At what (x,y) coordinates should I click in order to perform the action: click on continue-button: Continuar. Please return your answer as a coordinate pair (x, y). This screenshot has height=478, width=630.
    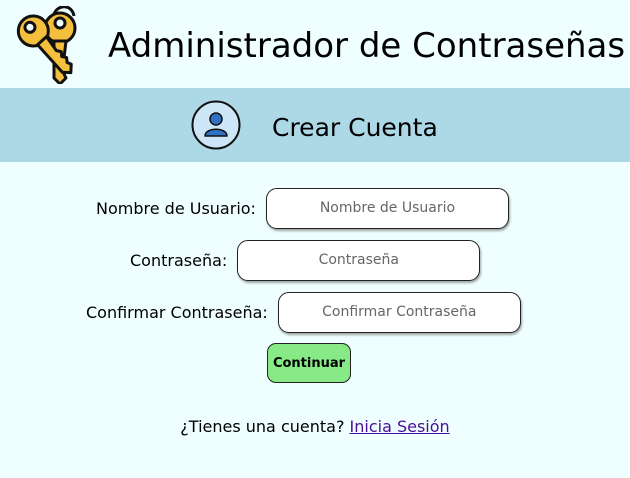
    Looking at the image, I should click on (309, 363).